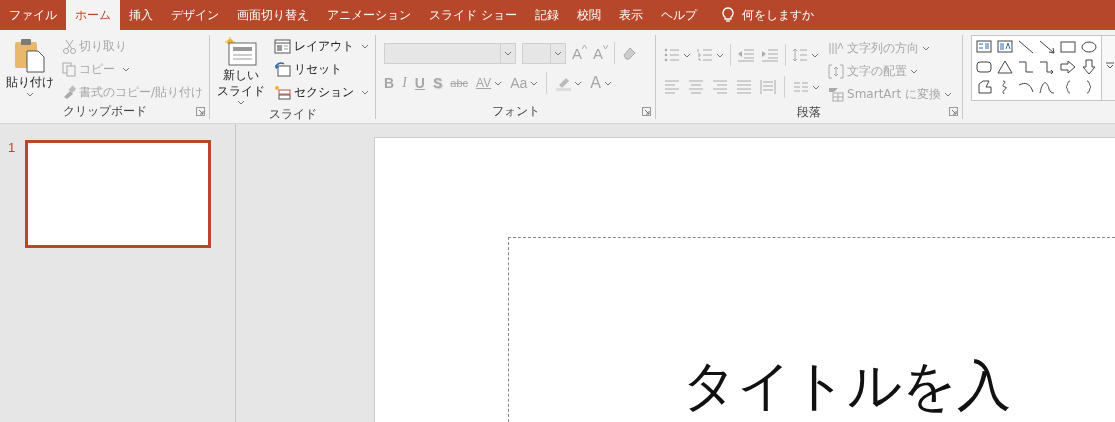 This screenshot has width=1115, height=422. I want to click on elbow-arrow-icon, so click(1047, 67).